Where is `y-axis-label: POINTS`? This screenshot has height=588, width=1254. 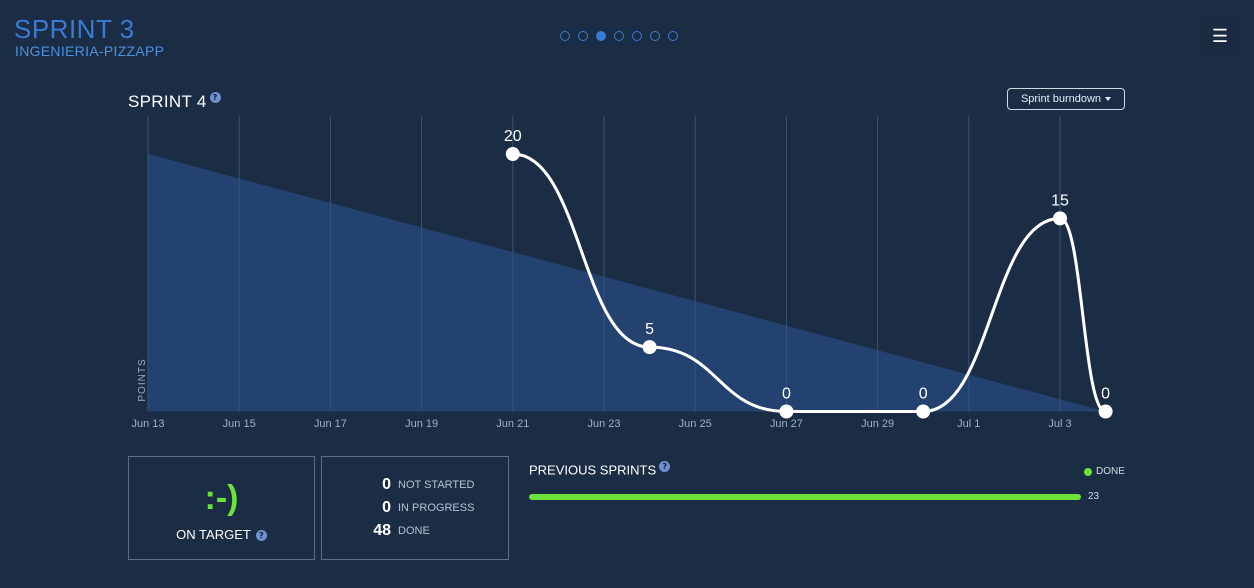
y-axis-label: POINTS is located at coordinates (142, 379).